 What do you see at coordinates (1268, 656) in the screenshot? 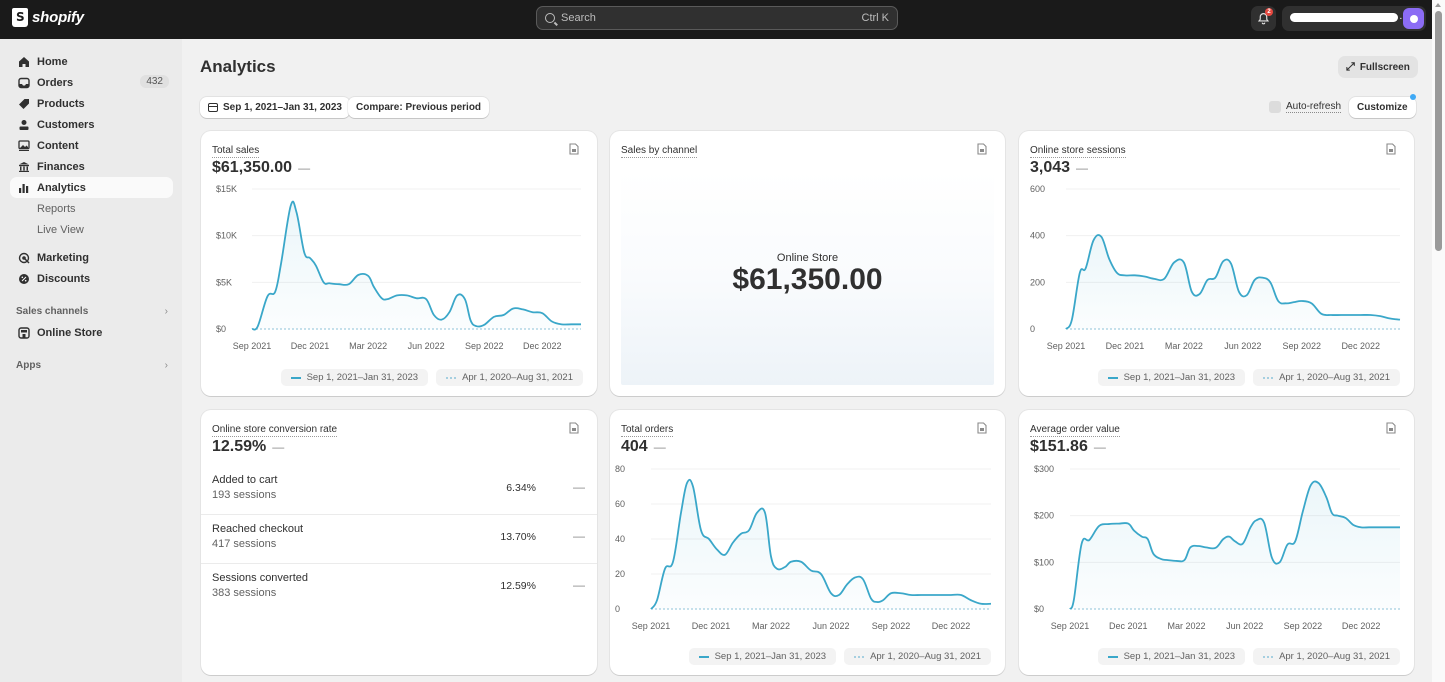
I see `dotted-line-swatch` at bounding box center [1268, 656].